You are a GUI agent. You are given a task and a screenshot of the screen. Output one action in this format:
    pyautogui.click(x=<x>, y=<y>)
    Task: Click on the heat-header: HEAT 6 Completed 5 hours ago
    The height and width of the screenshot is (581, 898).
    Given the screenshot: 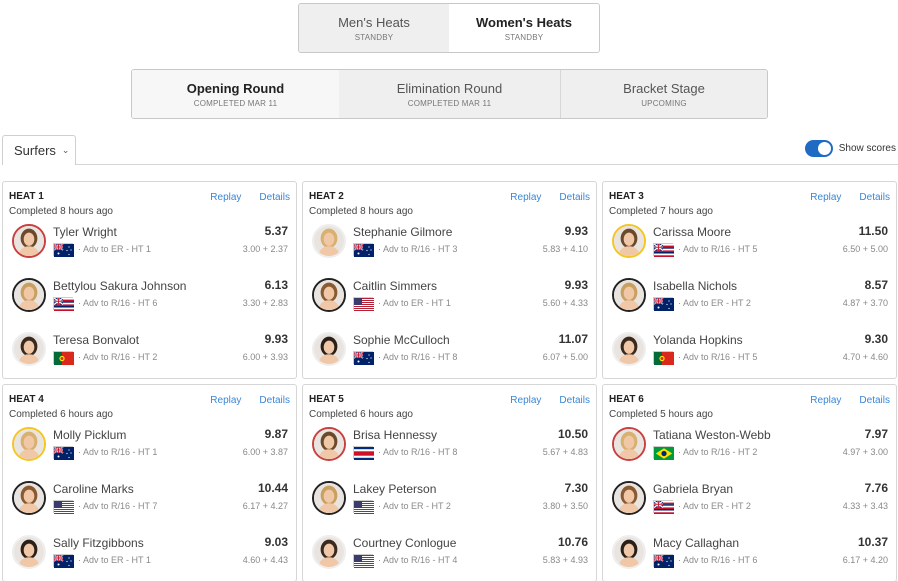 What is the action you would take?
    pyautogui.click(x=661, y=407)
    